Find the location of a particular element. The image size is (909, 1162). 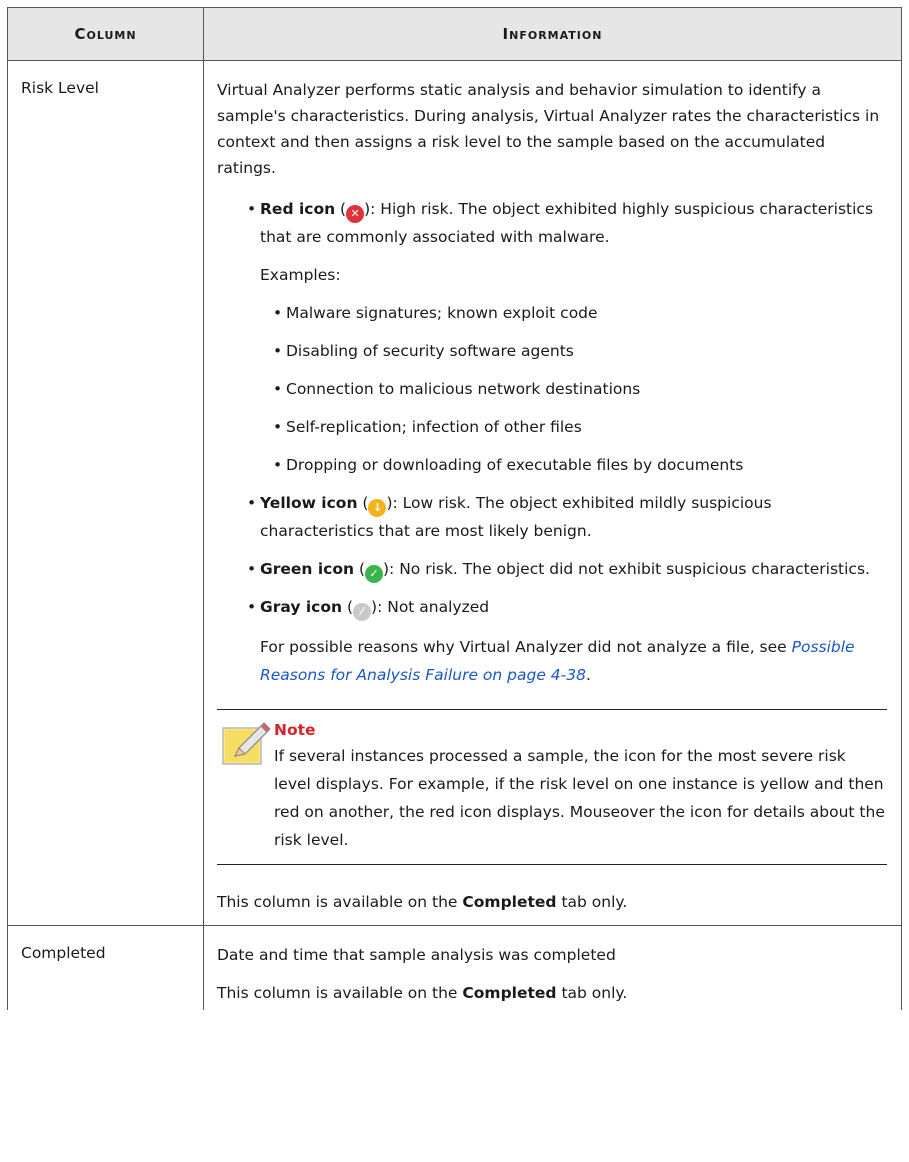

gray-description: ): Not analyzed is located at coordinates (430, 607).